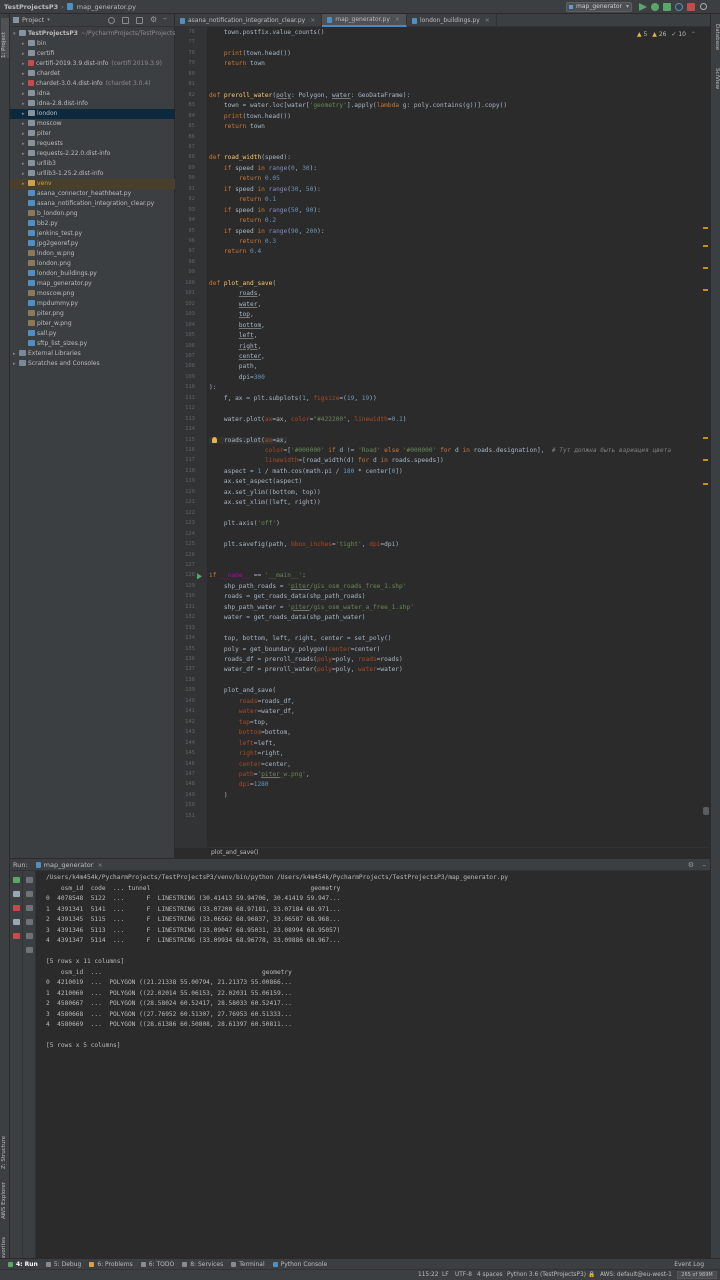 This screenshot has height=1280, width=720. What do you see at coordinates (667, 7) in the screenshot?
I see `coverage-icon` at bounding box center [667, 7].